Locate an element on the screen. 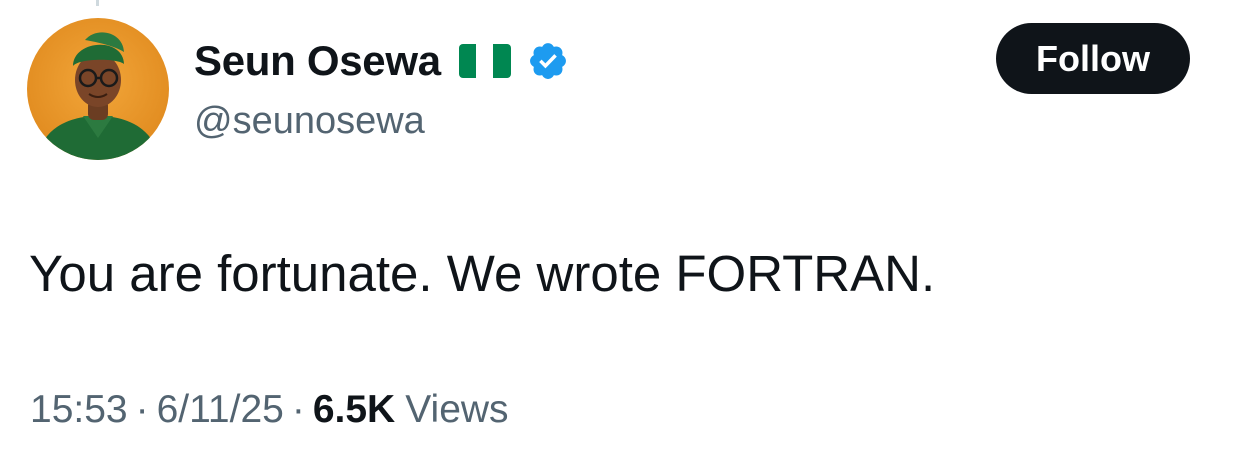 This screenshot has width=1242, height=471. verified-badge-icon is located at coordinates (548, 61).